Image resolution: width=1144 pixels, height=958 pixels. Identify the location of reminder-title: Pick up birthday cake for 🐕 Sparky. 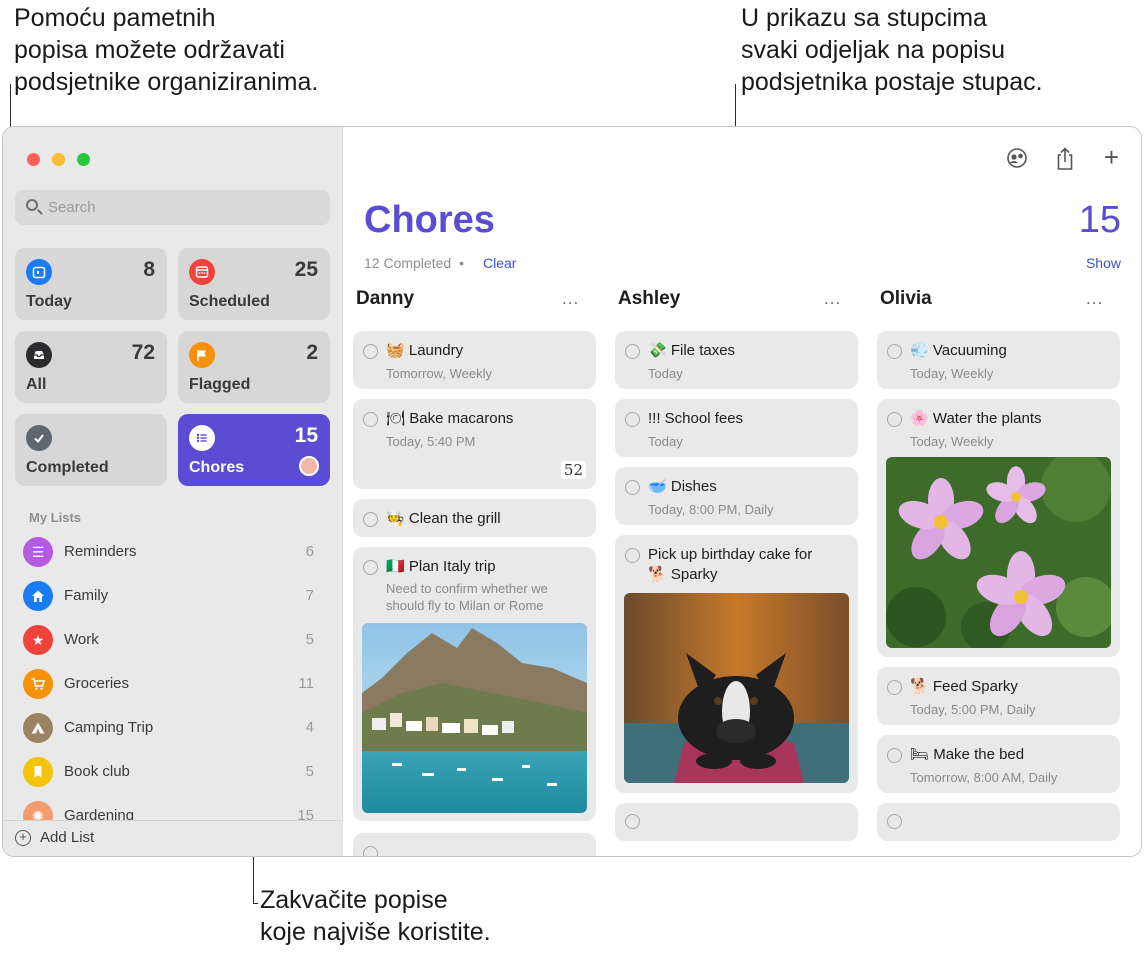
(730, 564).